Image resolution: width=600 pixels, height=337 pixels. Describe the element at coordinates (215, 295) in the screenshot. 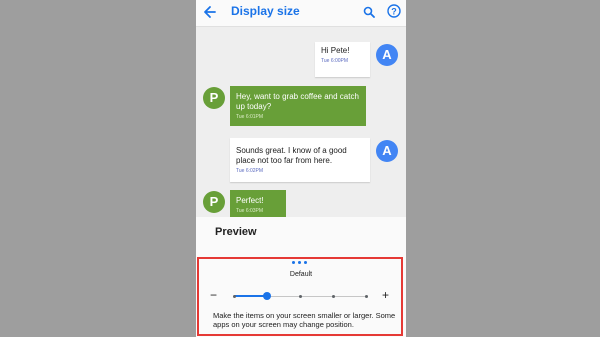

I see `decrease-size-button: −` at that location.